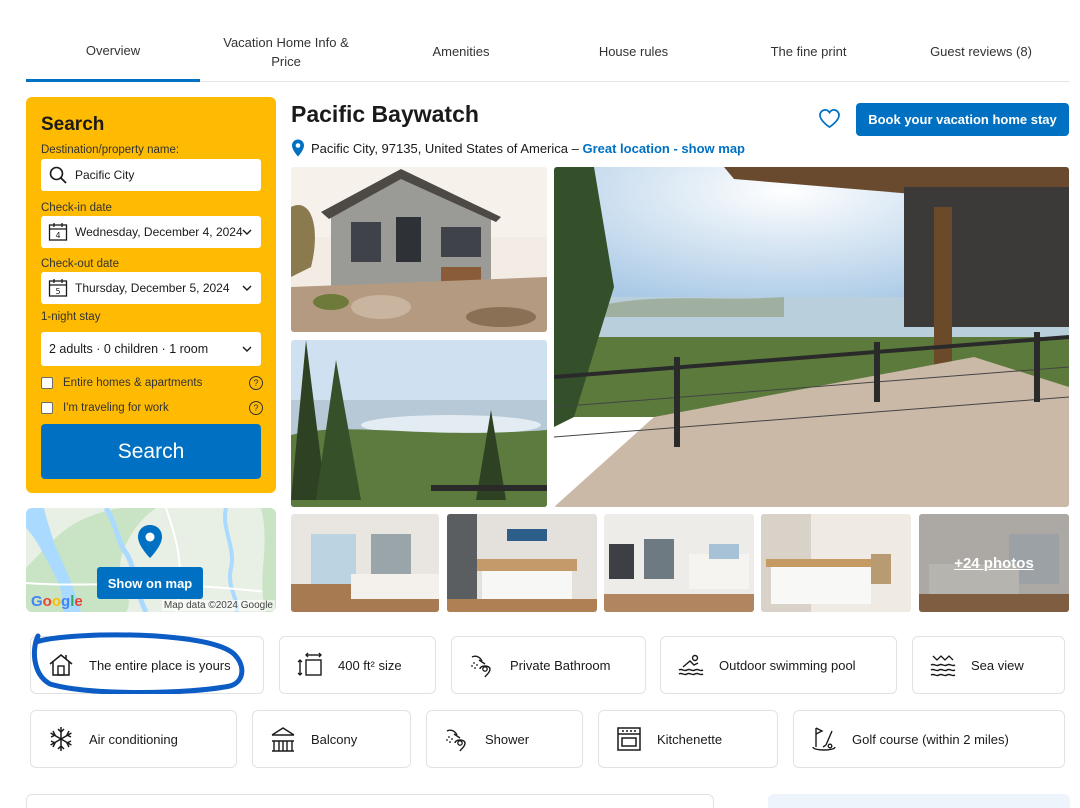 Image resolution: width=1080 pixels, height=808 pixels. I want to click on facility-label: Golf course (within 2 miles), so click(930, 739).